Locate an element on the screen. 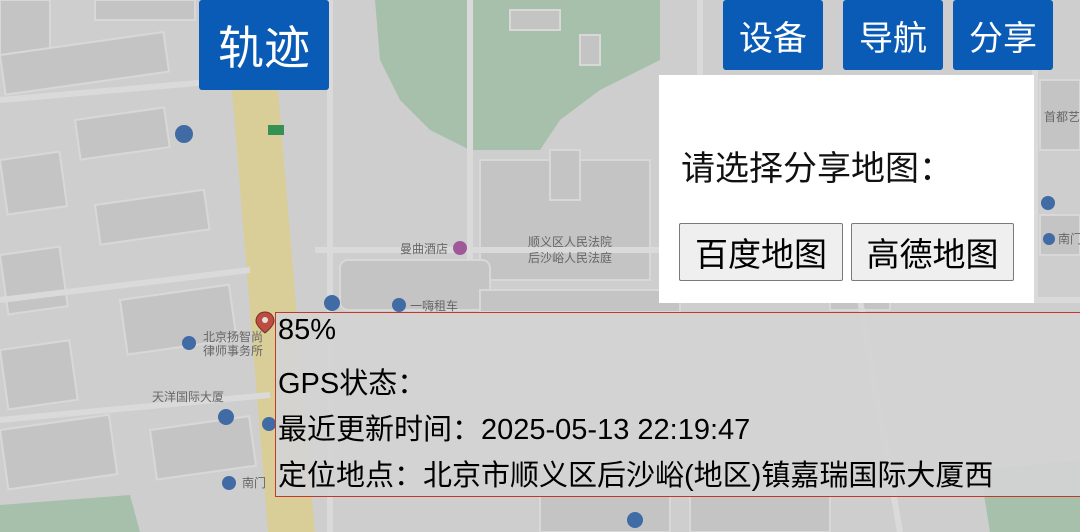 The height and width of the screenshot is (532, 1080). track-button: 轨迹 is located at coordinates (264, 45).